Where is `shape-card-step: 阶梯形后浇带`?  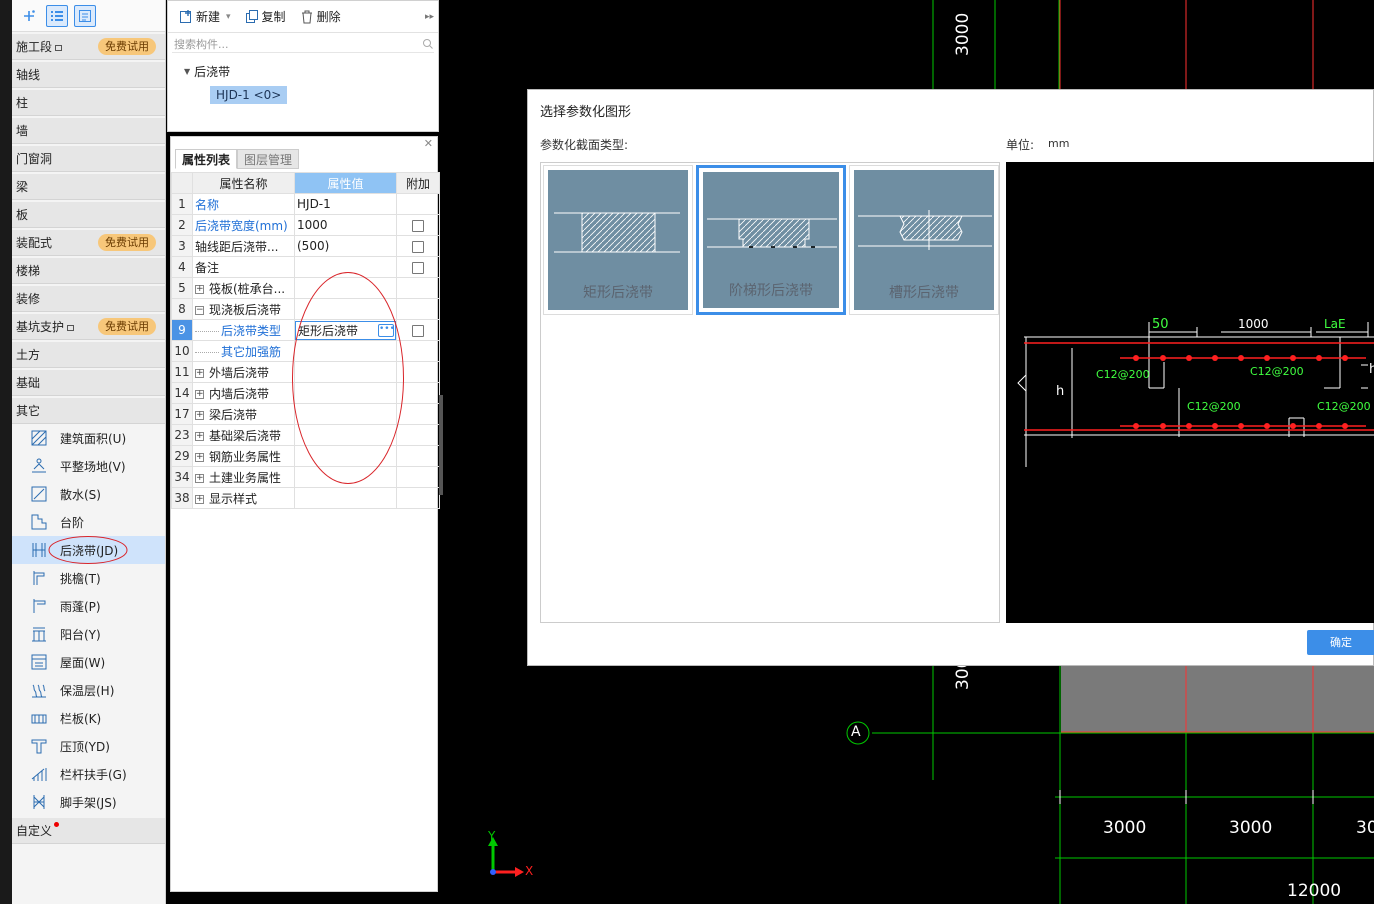
shape-card-step: 阶梯形后浇带 is located at coordinates (771, 240).